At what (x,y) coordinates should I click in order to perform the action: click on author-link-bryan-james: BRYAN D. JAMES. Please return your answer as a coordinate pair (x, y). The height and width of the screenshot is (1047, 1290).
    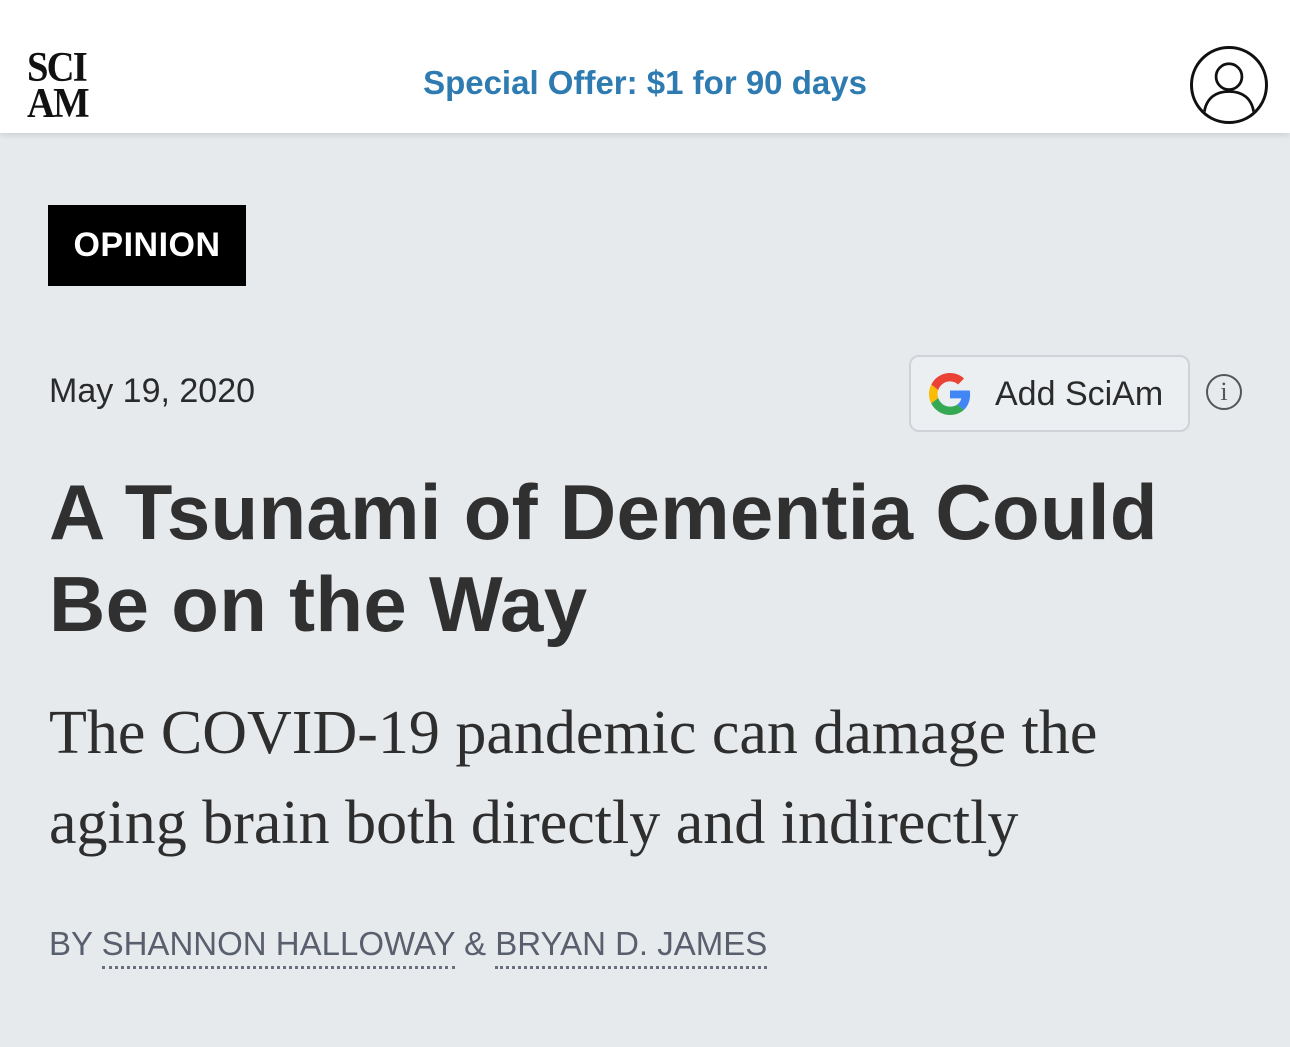
    Looking at the image, I should click on (631, 947).